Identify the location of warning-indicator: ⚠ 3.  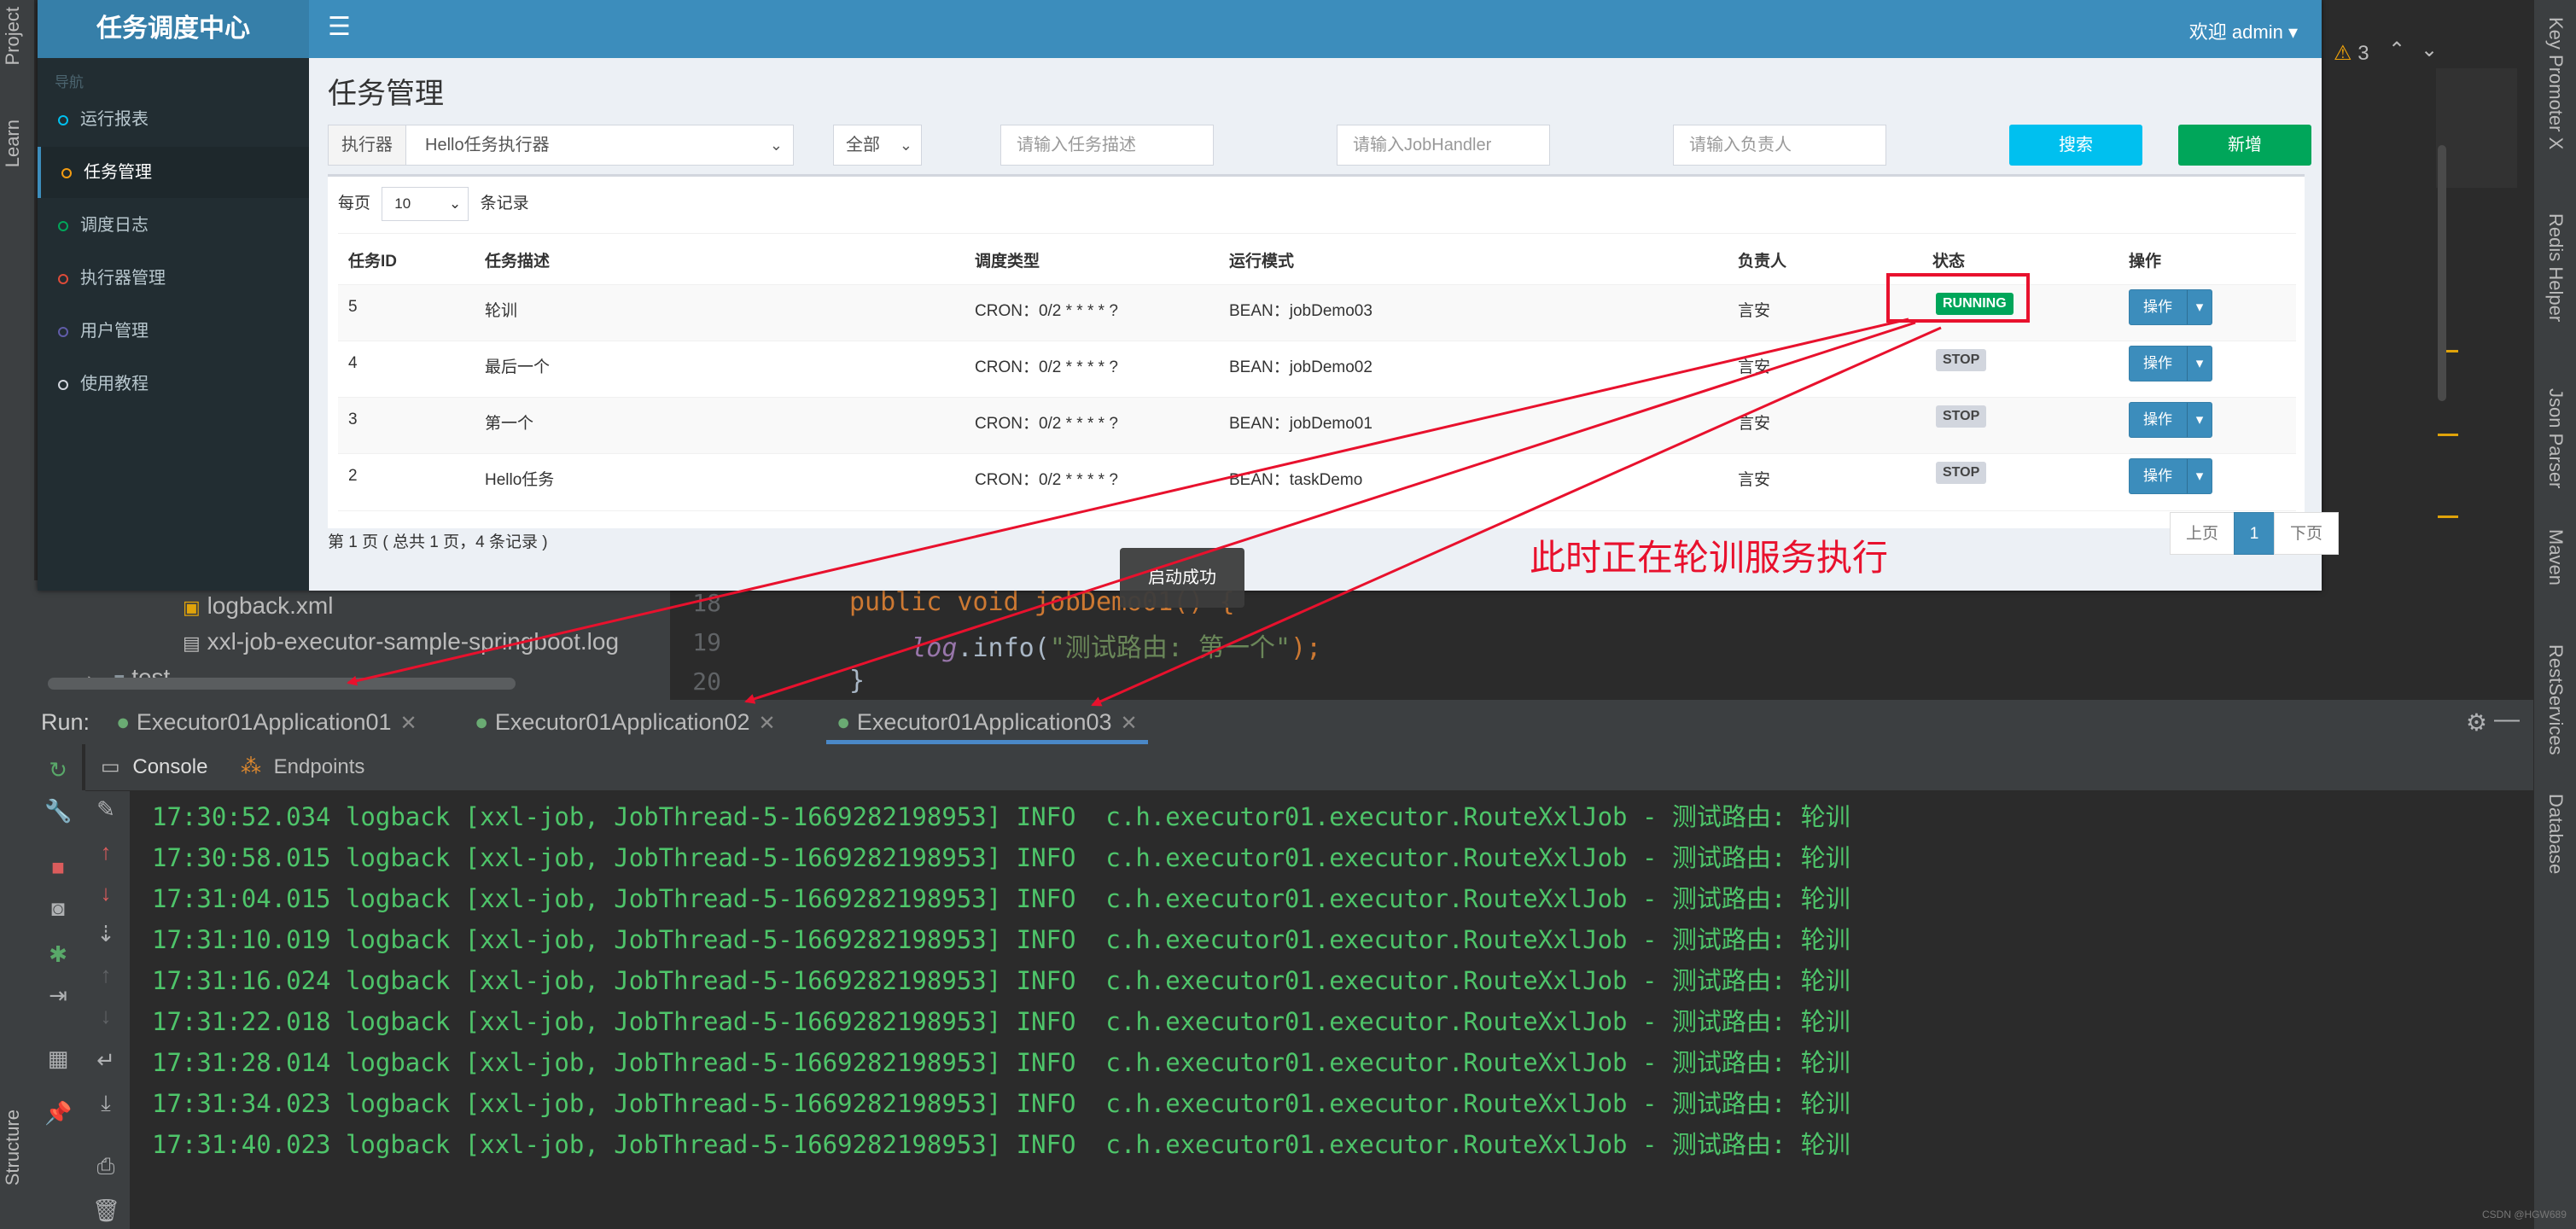
(2351, 53).